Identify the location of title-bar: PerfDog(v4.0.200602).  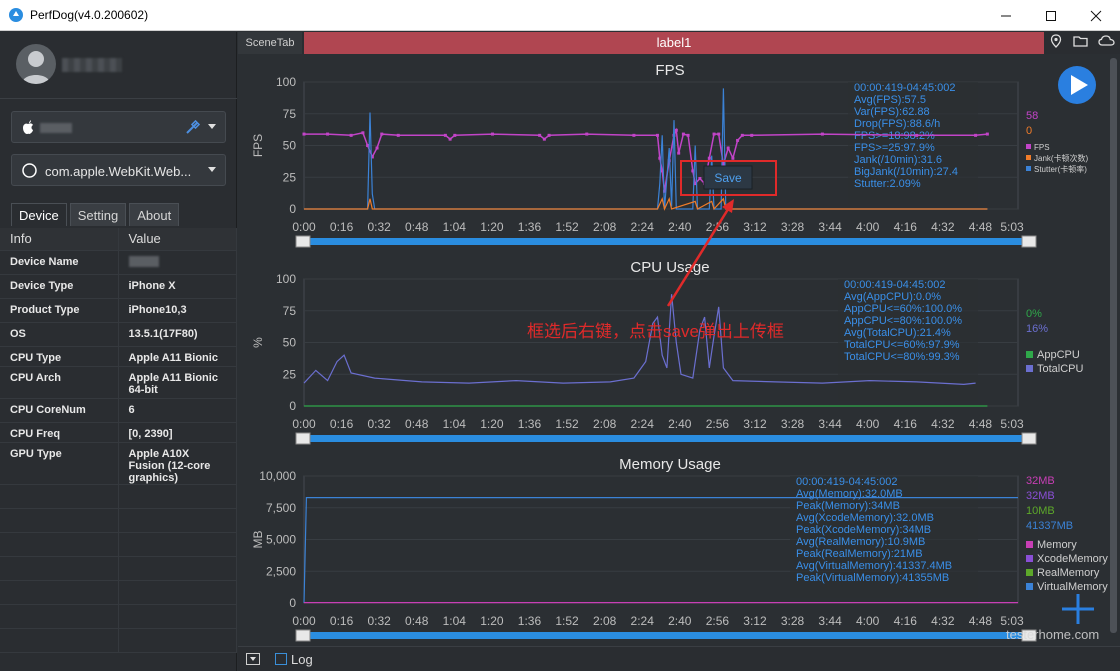
(560, 15).